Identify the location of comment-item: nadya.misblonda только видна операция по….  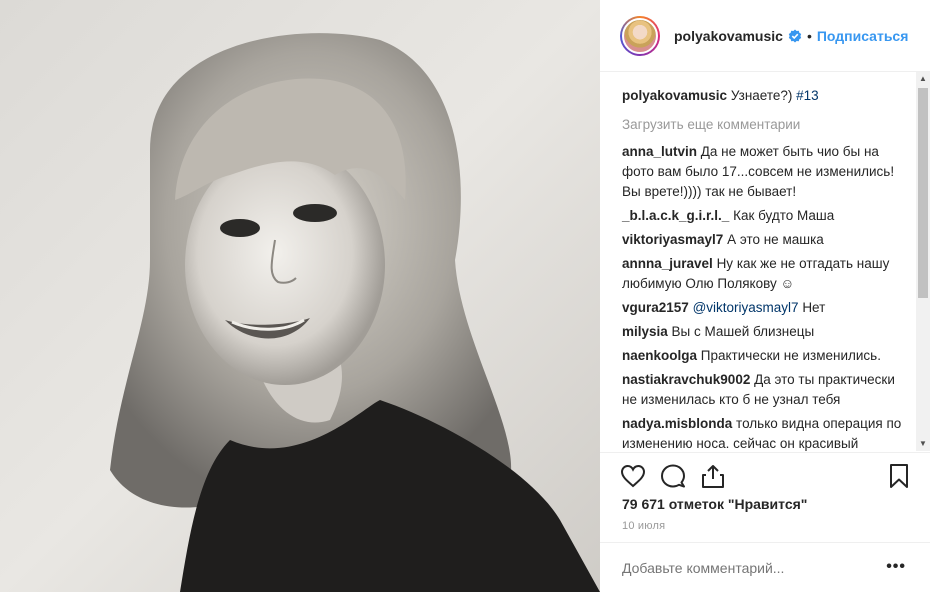
(764, 432).